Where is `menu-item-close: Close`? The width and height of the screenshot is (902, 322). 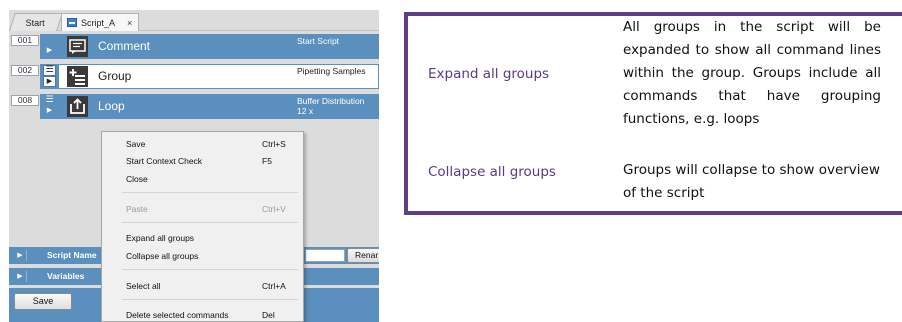
menu-item-close: Close is located at coordinates (202, 179).